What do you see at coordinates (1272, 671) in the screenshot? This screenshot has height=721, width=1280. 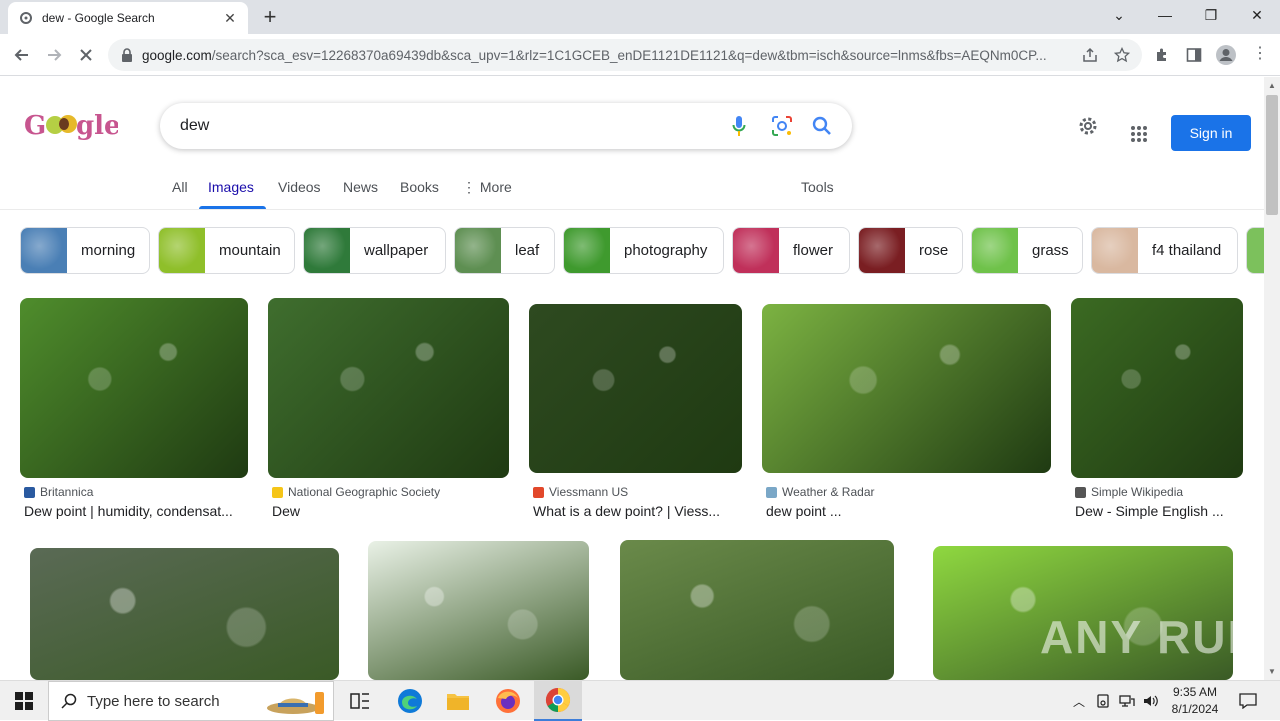 I see `scroll-down-icon: ▼` at bounding box center [1272, 671].